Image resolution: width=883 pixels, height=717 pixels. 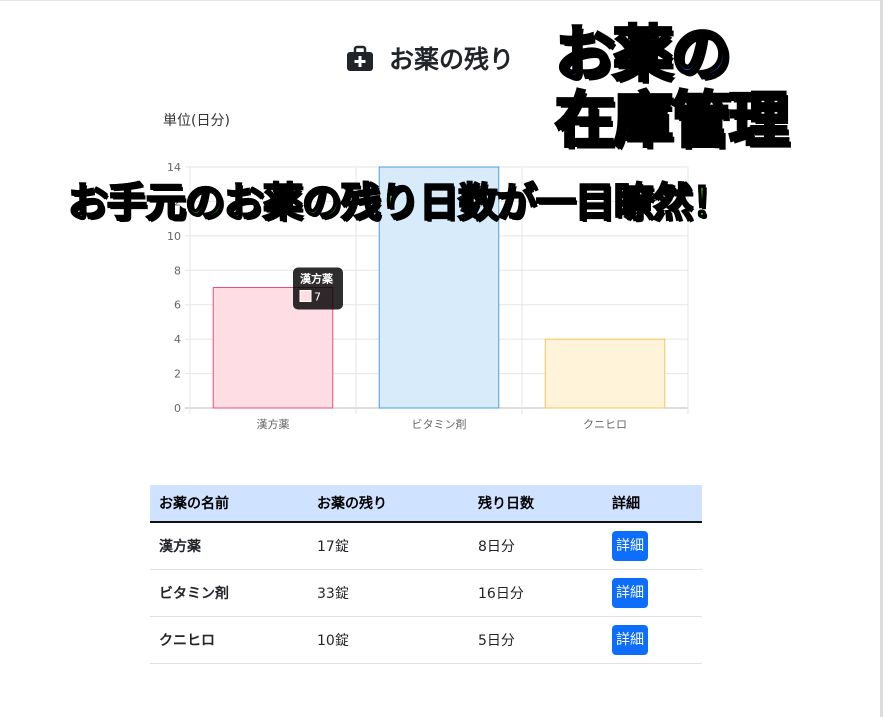 I want to click on medicine-remaining: 10錠, so click(x=388, y=640).